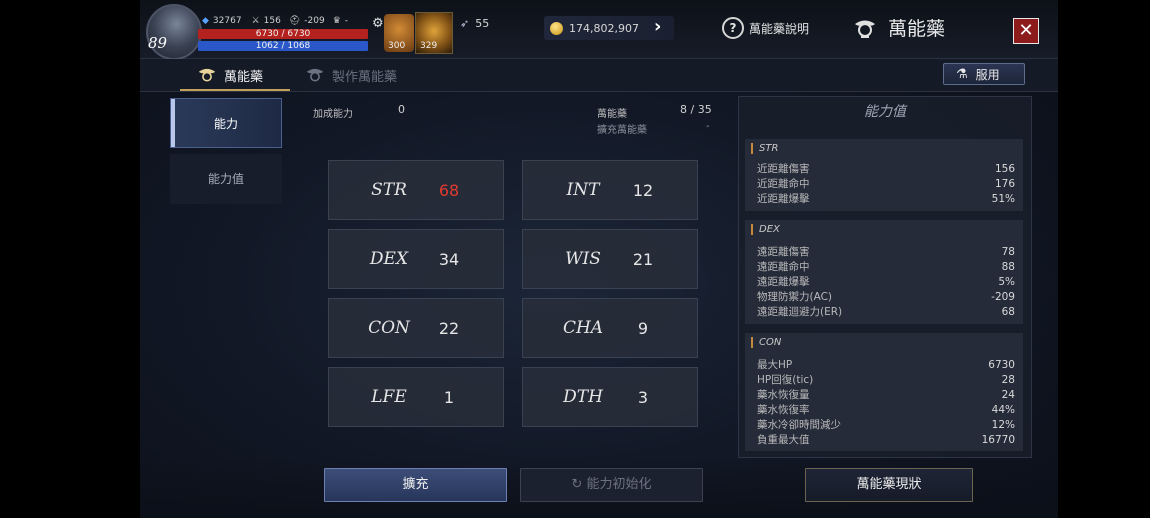 The height and width of the screenshot is (518, 1150). I want to click on sidebar-item-ability-value: 能力值, so click(226, 179).